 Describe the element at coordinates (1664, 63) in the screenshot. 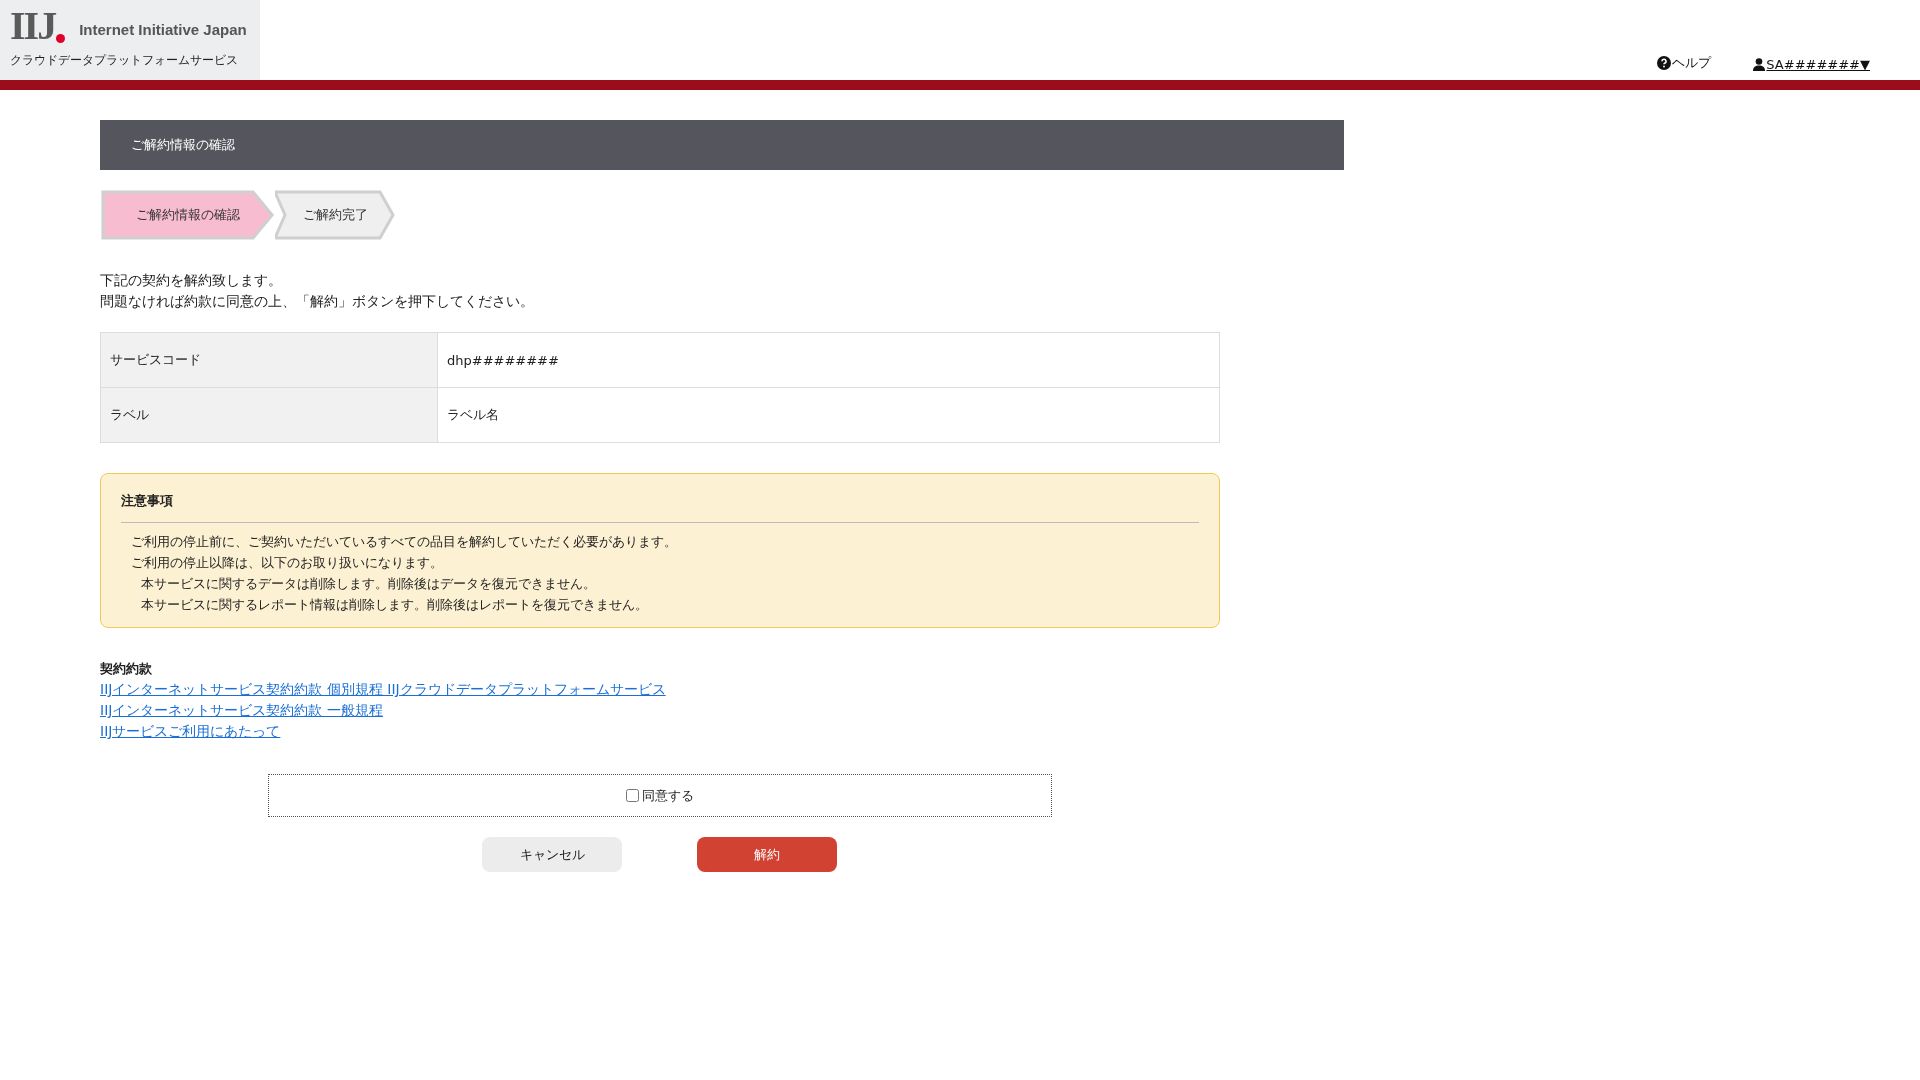

I see `help-icon` at that location.